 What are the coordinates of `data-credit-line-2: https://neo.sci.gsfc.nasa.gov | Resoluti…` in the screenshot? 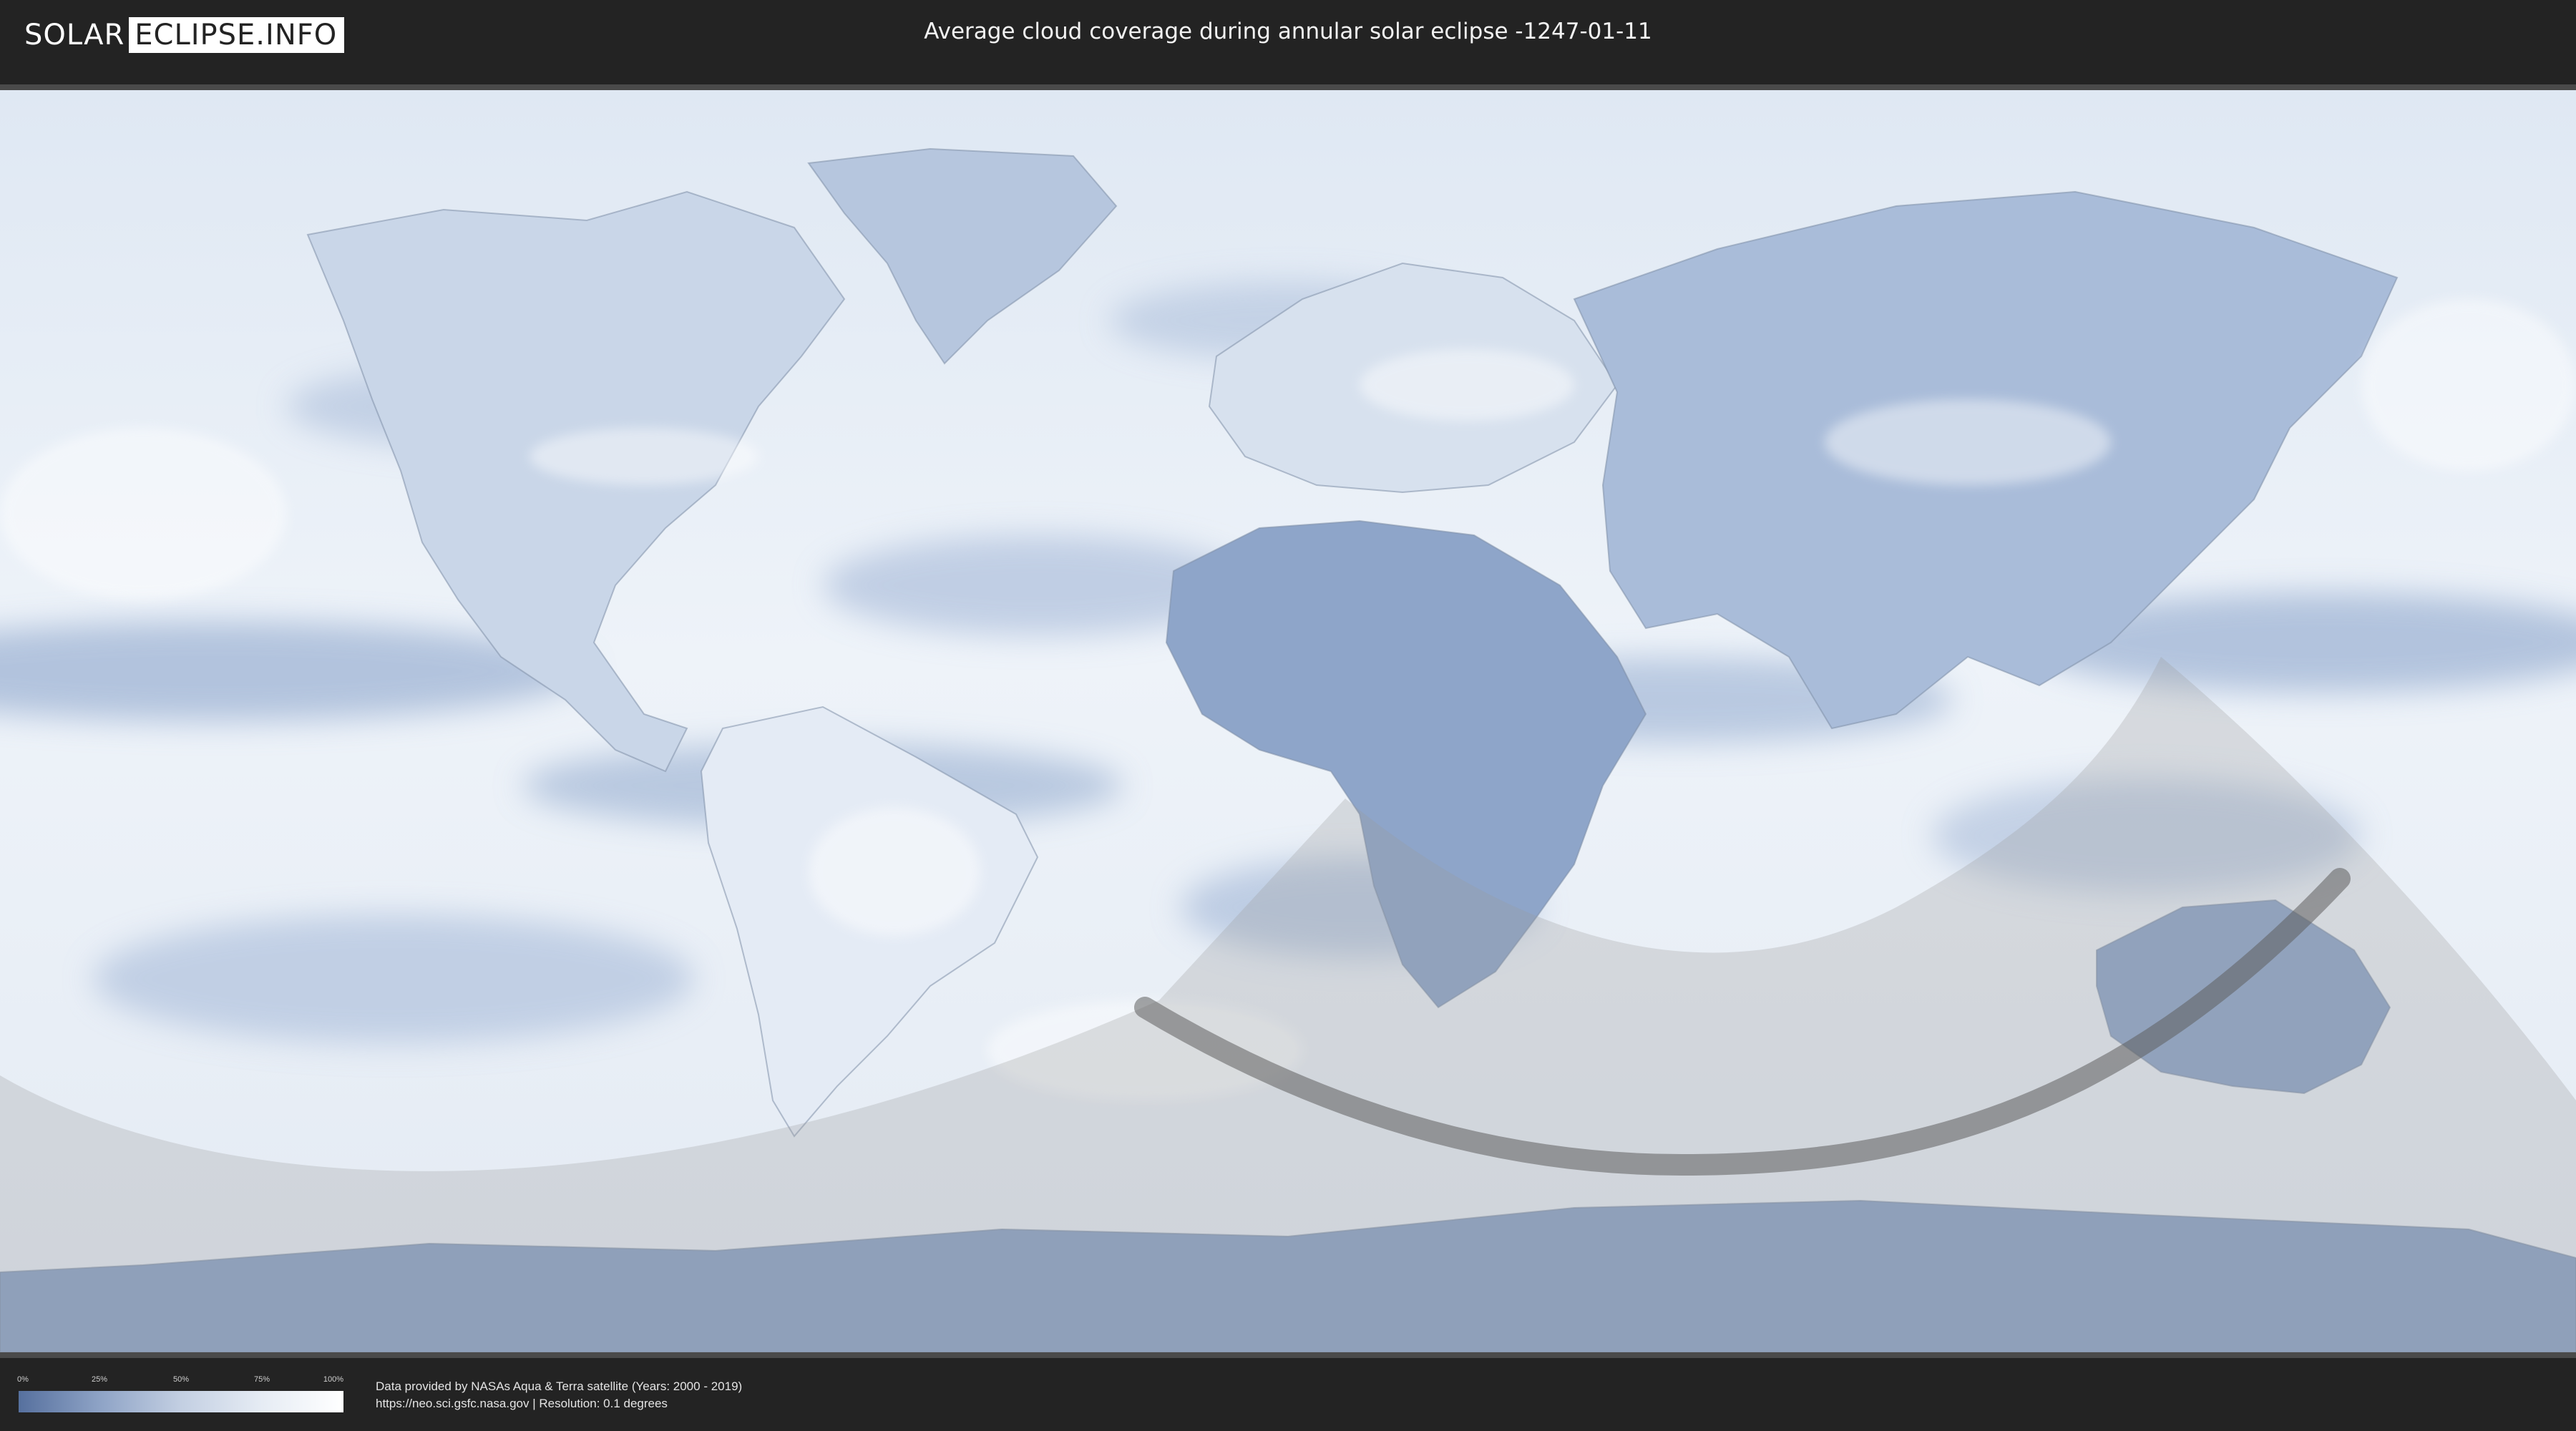 It's located at (522, 1404).